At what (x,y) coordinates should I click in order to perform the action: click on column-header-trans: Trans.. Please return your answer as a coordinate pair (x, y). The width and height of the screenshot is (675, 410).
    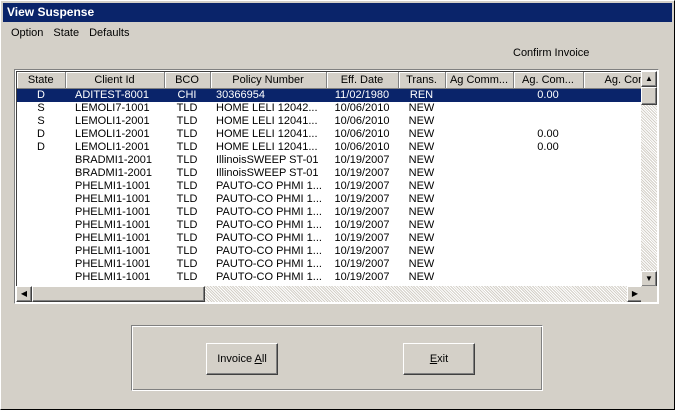
    Looking at the image, I should click on (422, 80).